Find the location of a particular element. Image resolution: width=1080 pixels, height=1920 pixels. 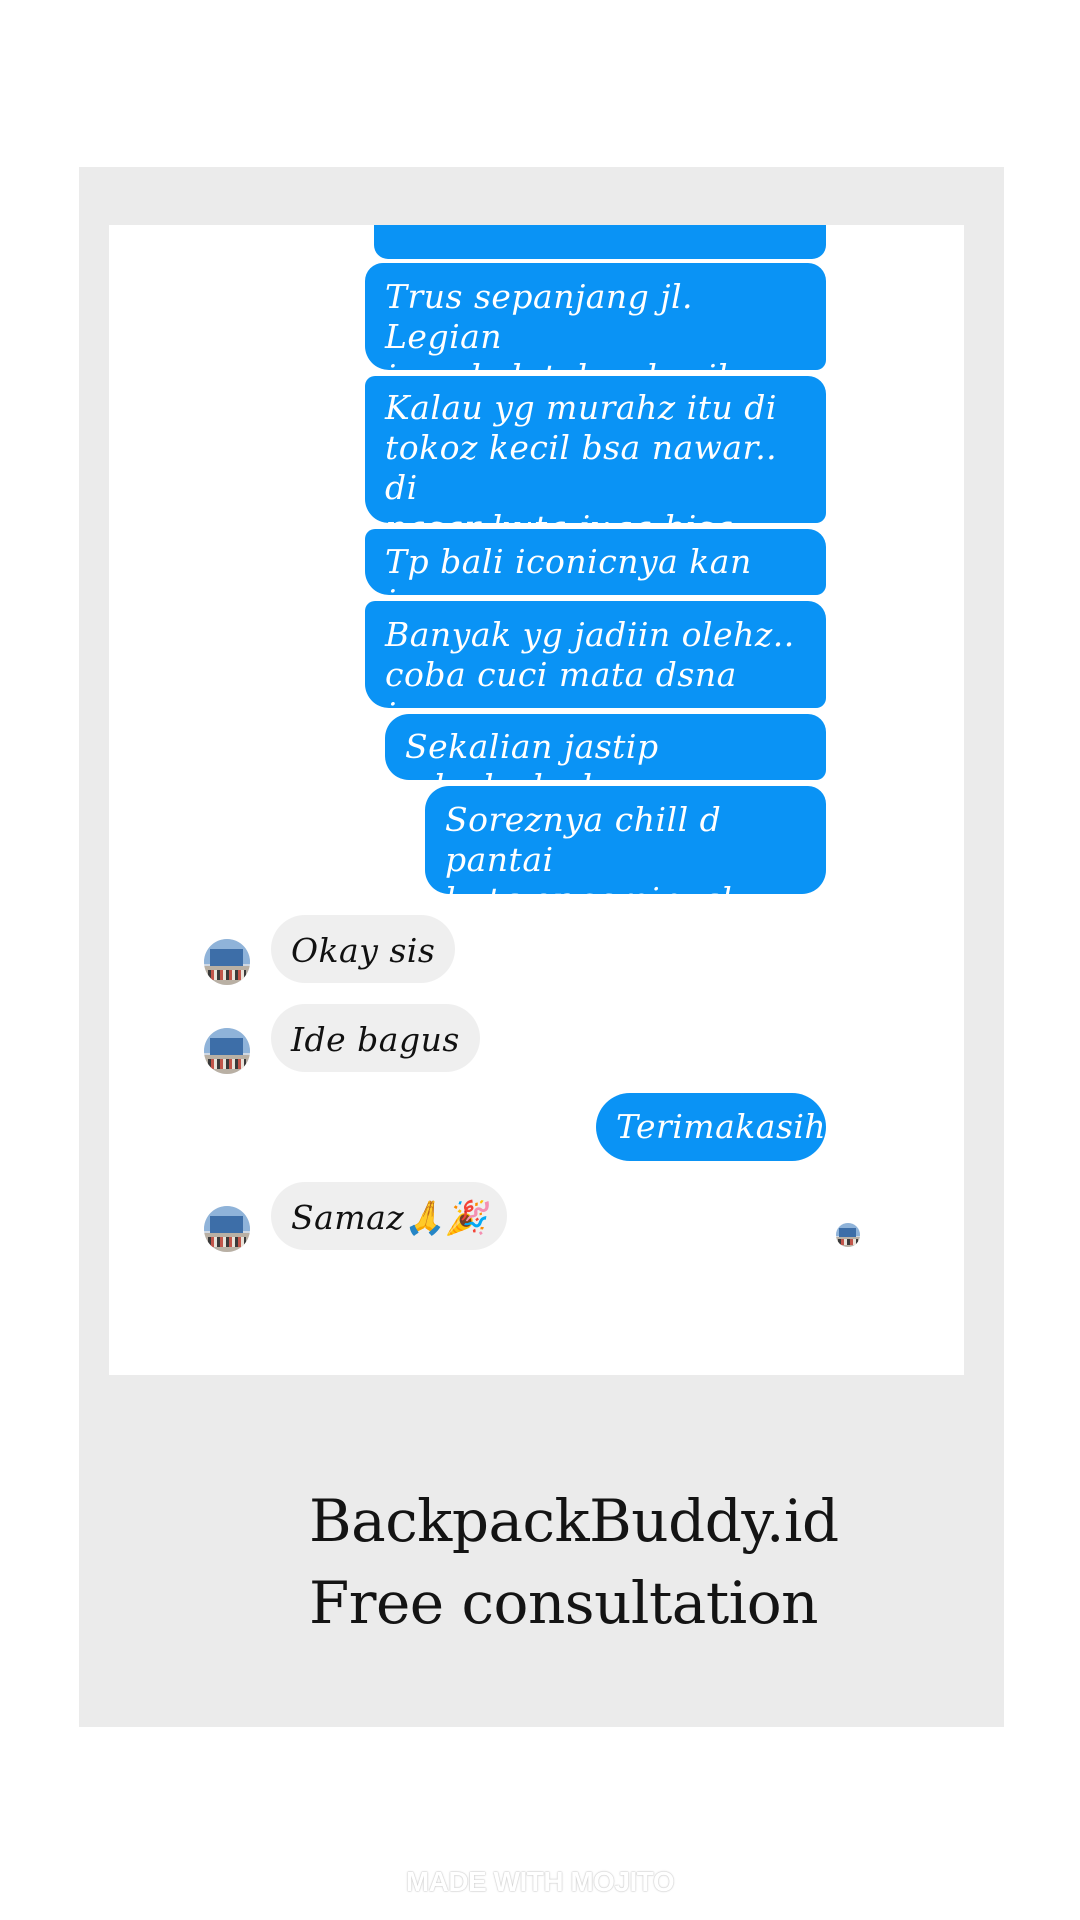

message-bubble-sent: Soreznya chill d pantai kuta or seminyak is located at coordinates (625, 852).